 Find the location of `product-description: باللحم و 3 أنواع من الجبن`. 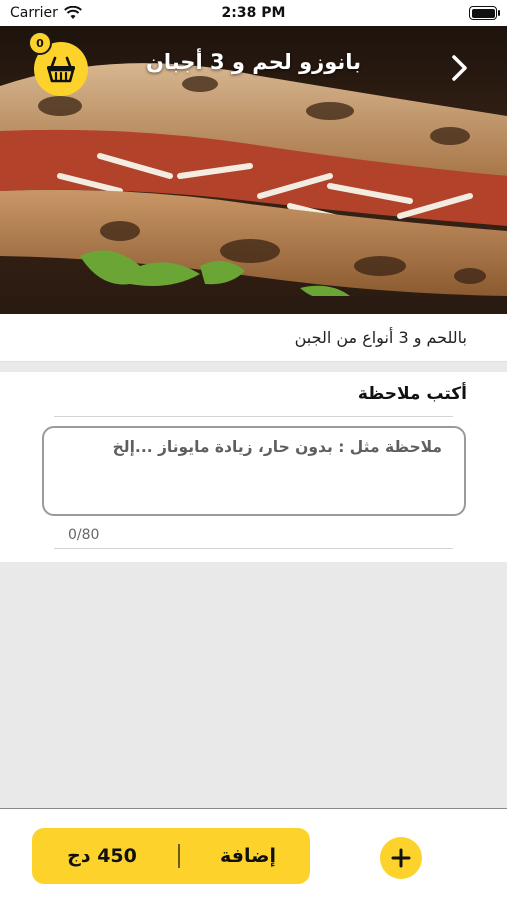

product-description: باللحم و 3 أنواع من الجبن is located at coordinates (380, 337).